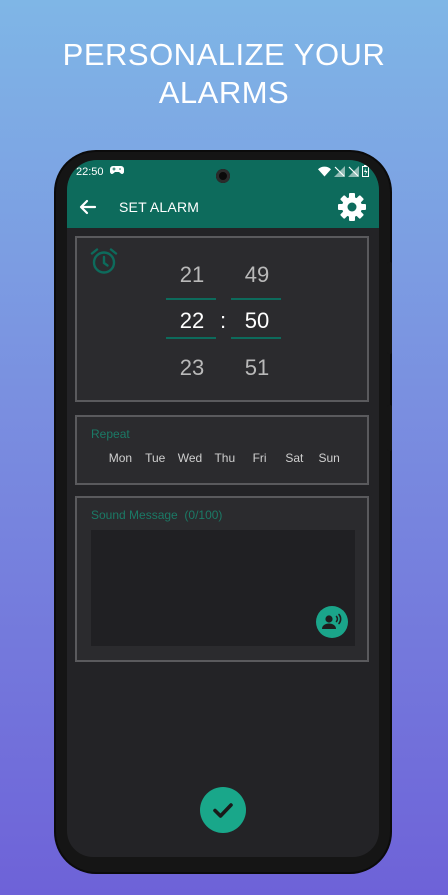  What do you see at coordinates (90, 172) in the screenshot?
I see `status-time: 22:50` at bounding box center [90, 172].